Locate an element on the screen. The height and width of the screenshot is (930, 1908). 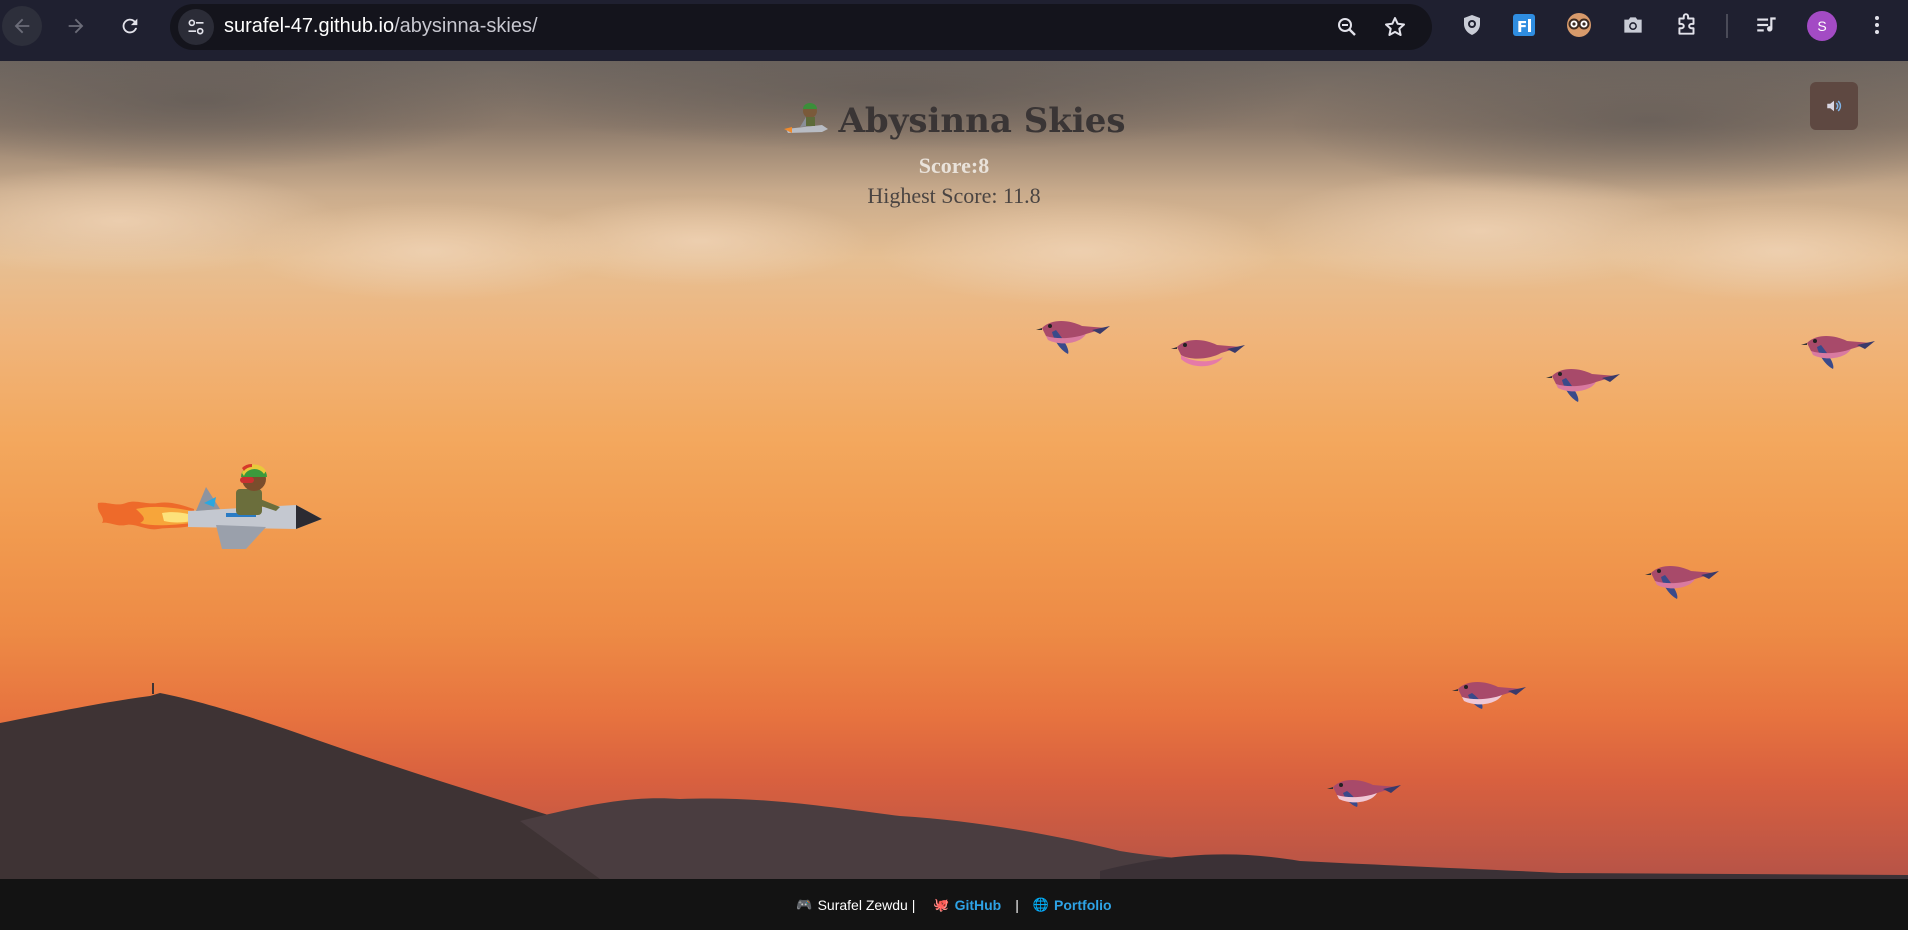
bookmark-button is located at coordinates (1395, 27).